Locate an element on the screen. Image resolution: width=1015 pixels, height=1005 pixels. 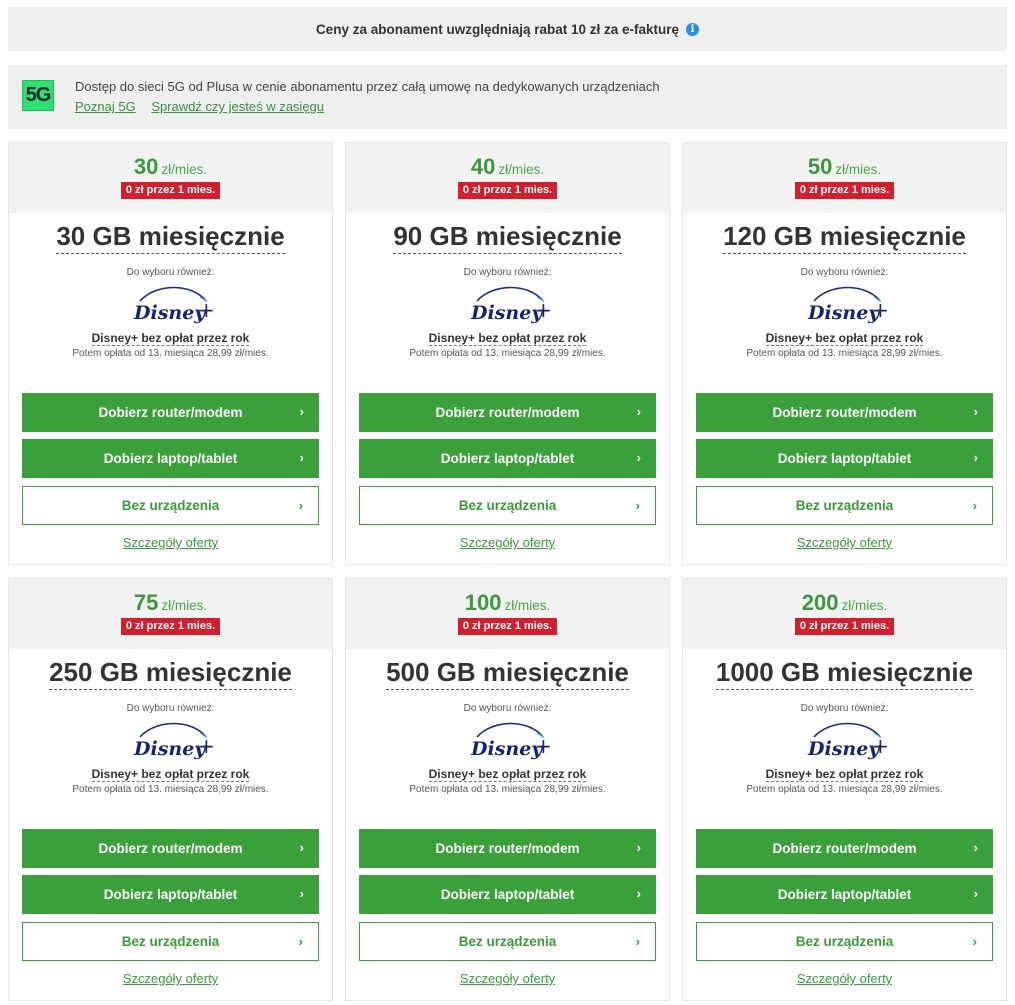
plan-price: 30 is located at coordinates (146, 166).